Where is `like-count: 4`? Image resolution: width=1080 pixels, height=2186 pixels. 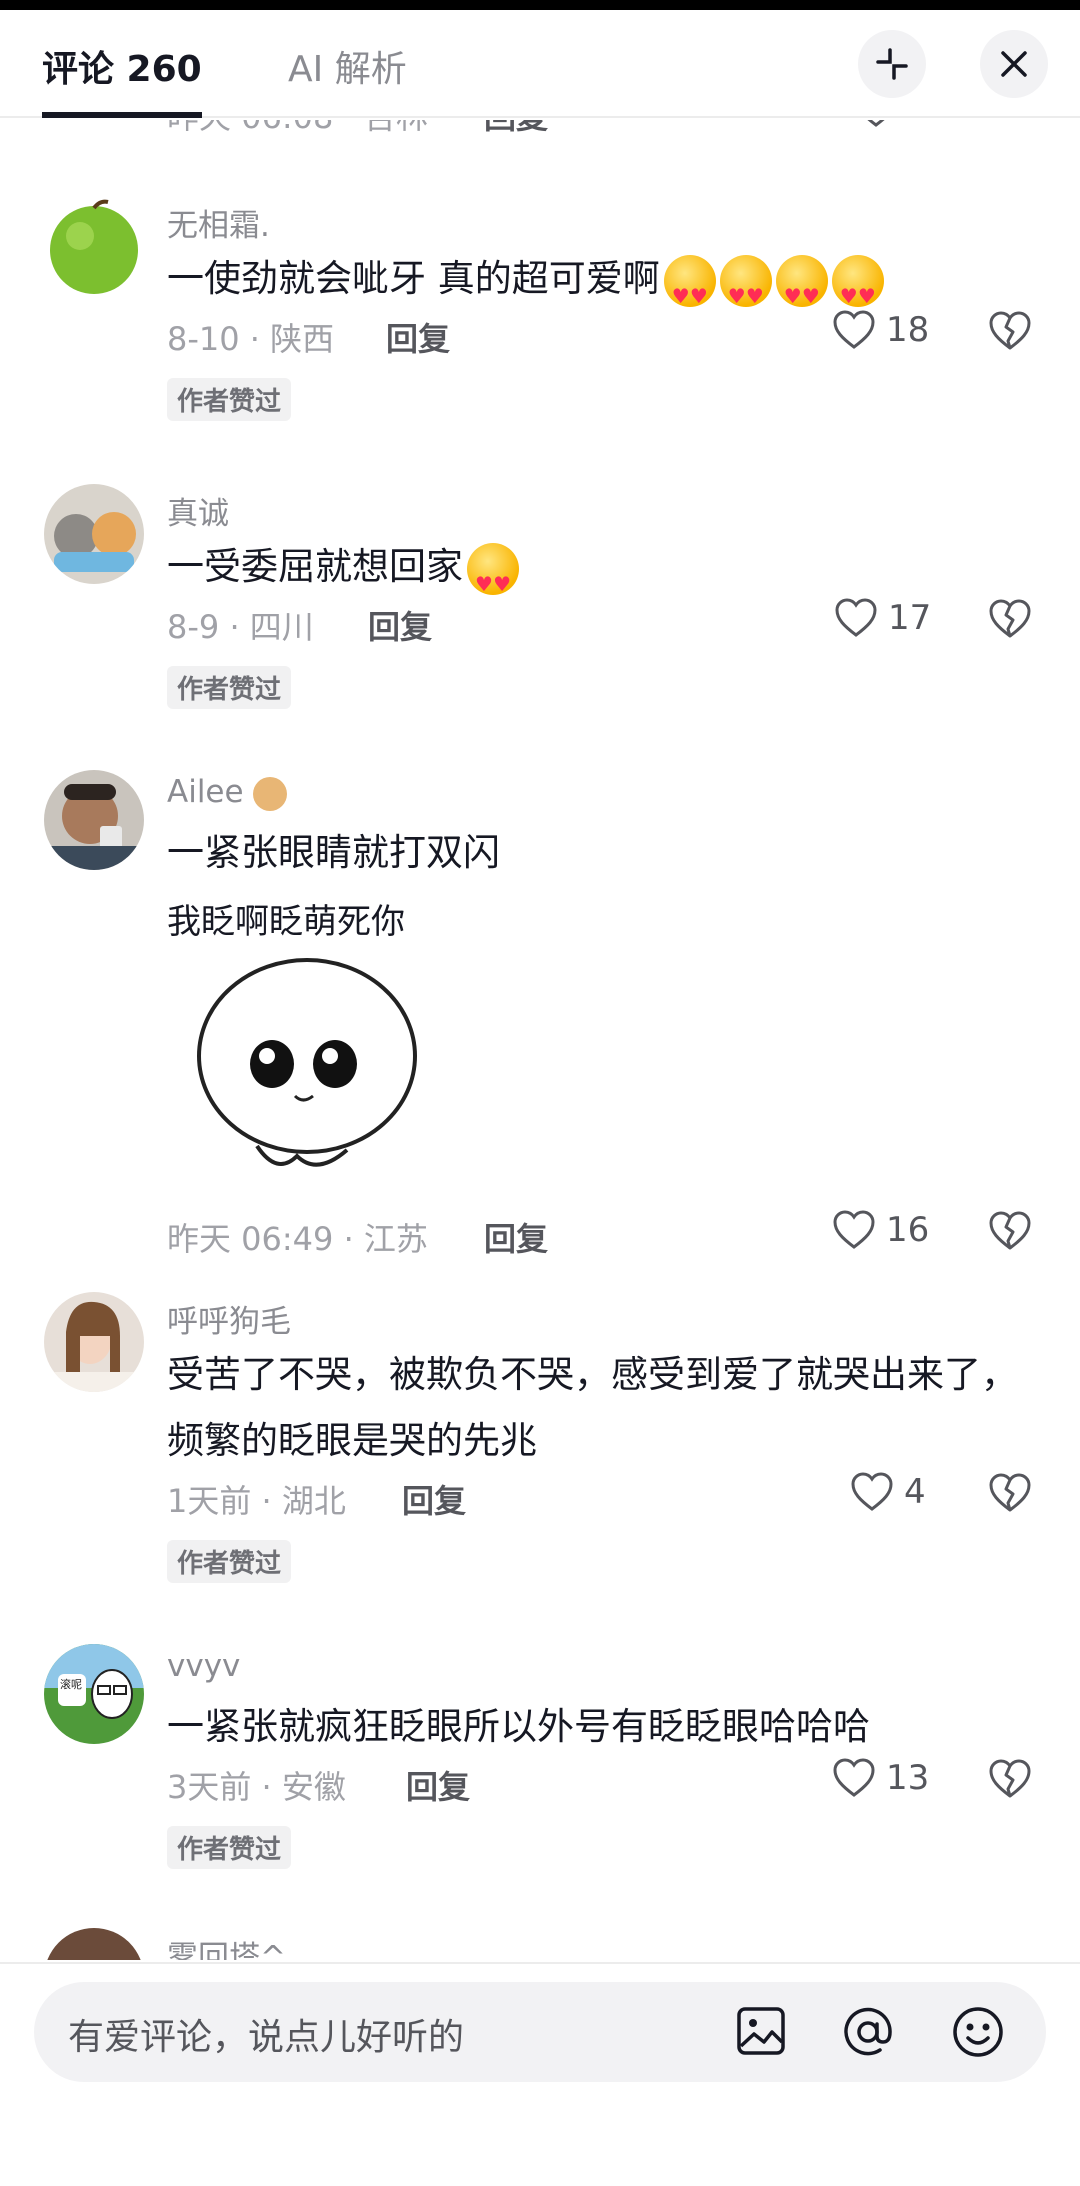 like-count: 4 is located at coordinates (915, 1492).